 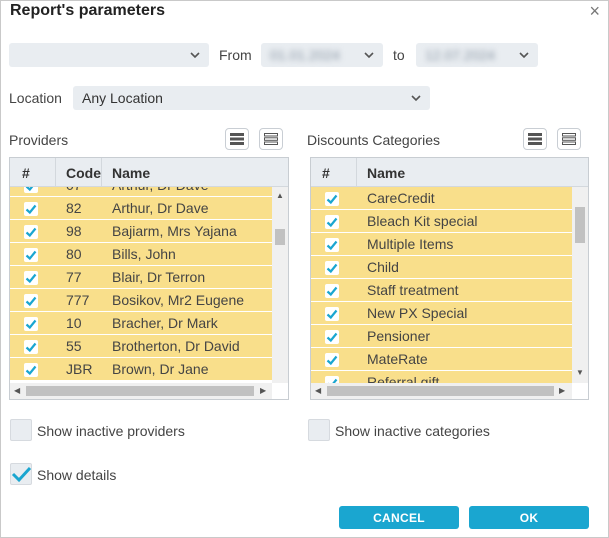 What do you see at coordinates (441, 336) in the screenshot?
I see `discount-row: Pensioner` at bounding box center [441, 336].